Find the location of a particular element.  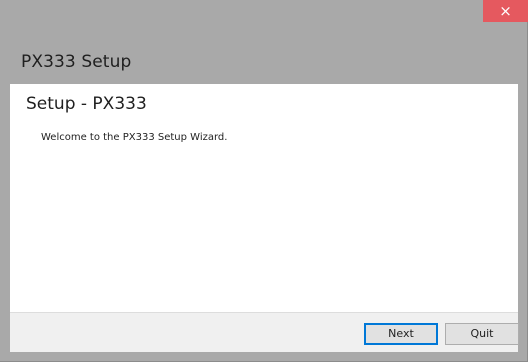

quit-button: Quit is located at coordinates (482, 334).